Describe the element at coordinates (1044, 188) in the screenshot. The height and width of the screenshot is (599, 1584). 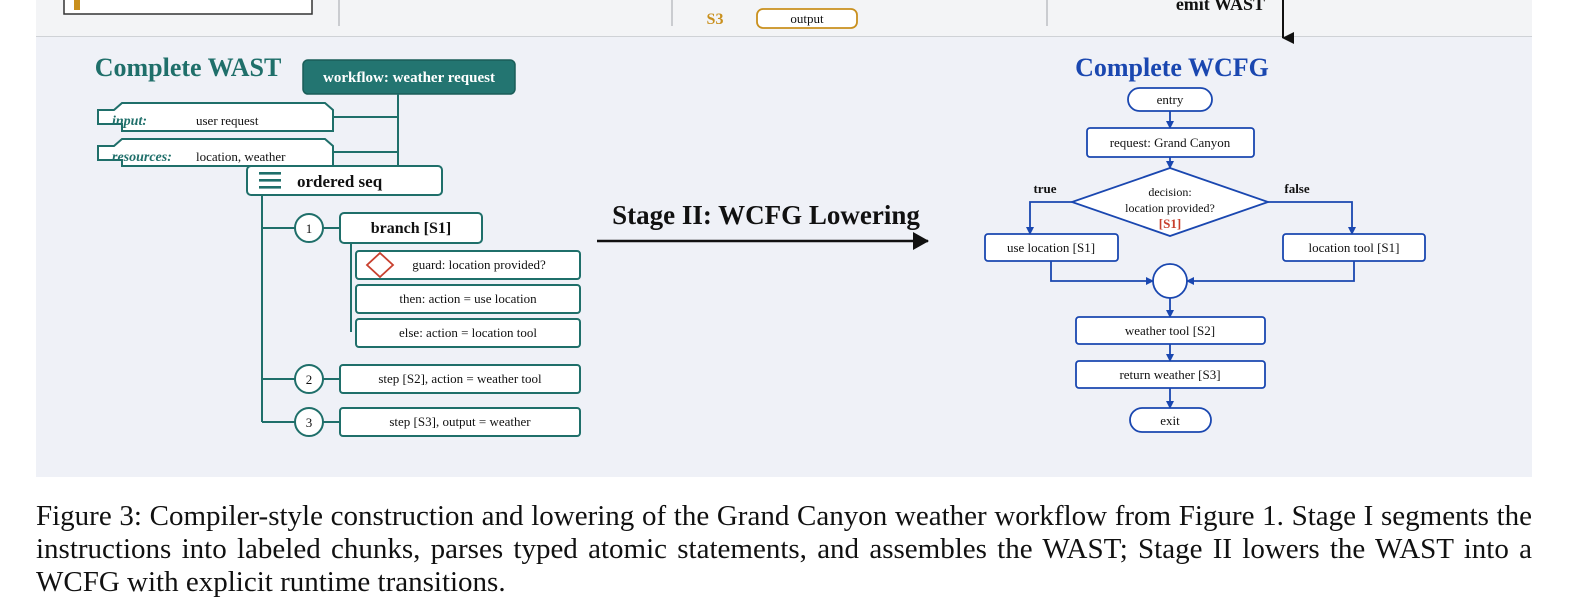
I see `true-label: true` at that location.